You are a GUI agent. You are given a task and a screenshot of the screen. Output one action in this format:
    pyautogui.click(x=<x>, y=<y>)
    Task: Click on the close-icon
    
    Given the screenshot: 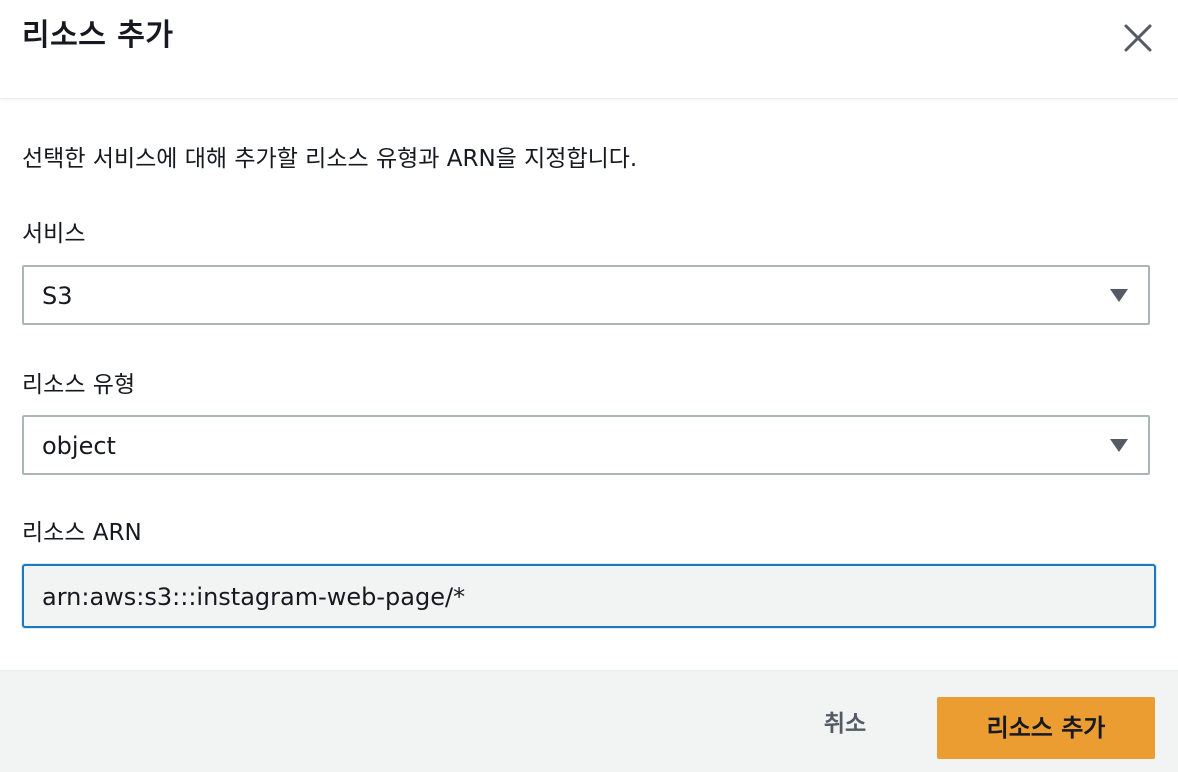 What is the action you would take?
    pyautogui.click(x=1138, y=38)
    